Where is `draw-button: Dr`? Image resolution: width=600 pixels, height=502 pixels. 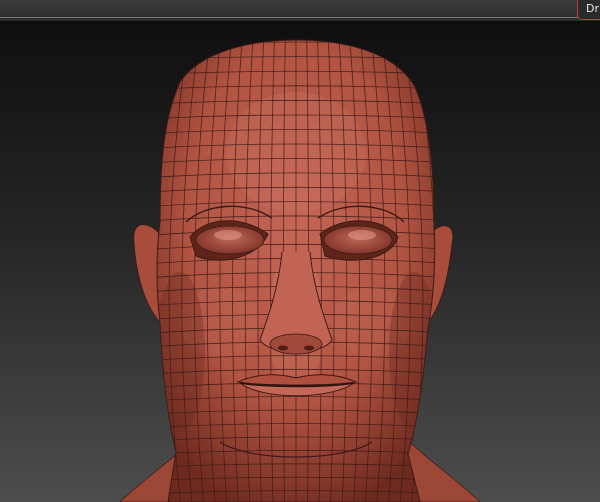
draw-button: Dr is located at coordinates (588, 10).